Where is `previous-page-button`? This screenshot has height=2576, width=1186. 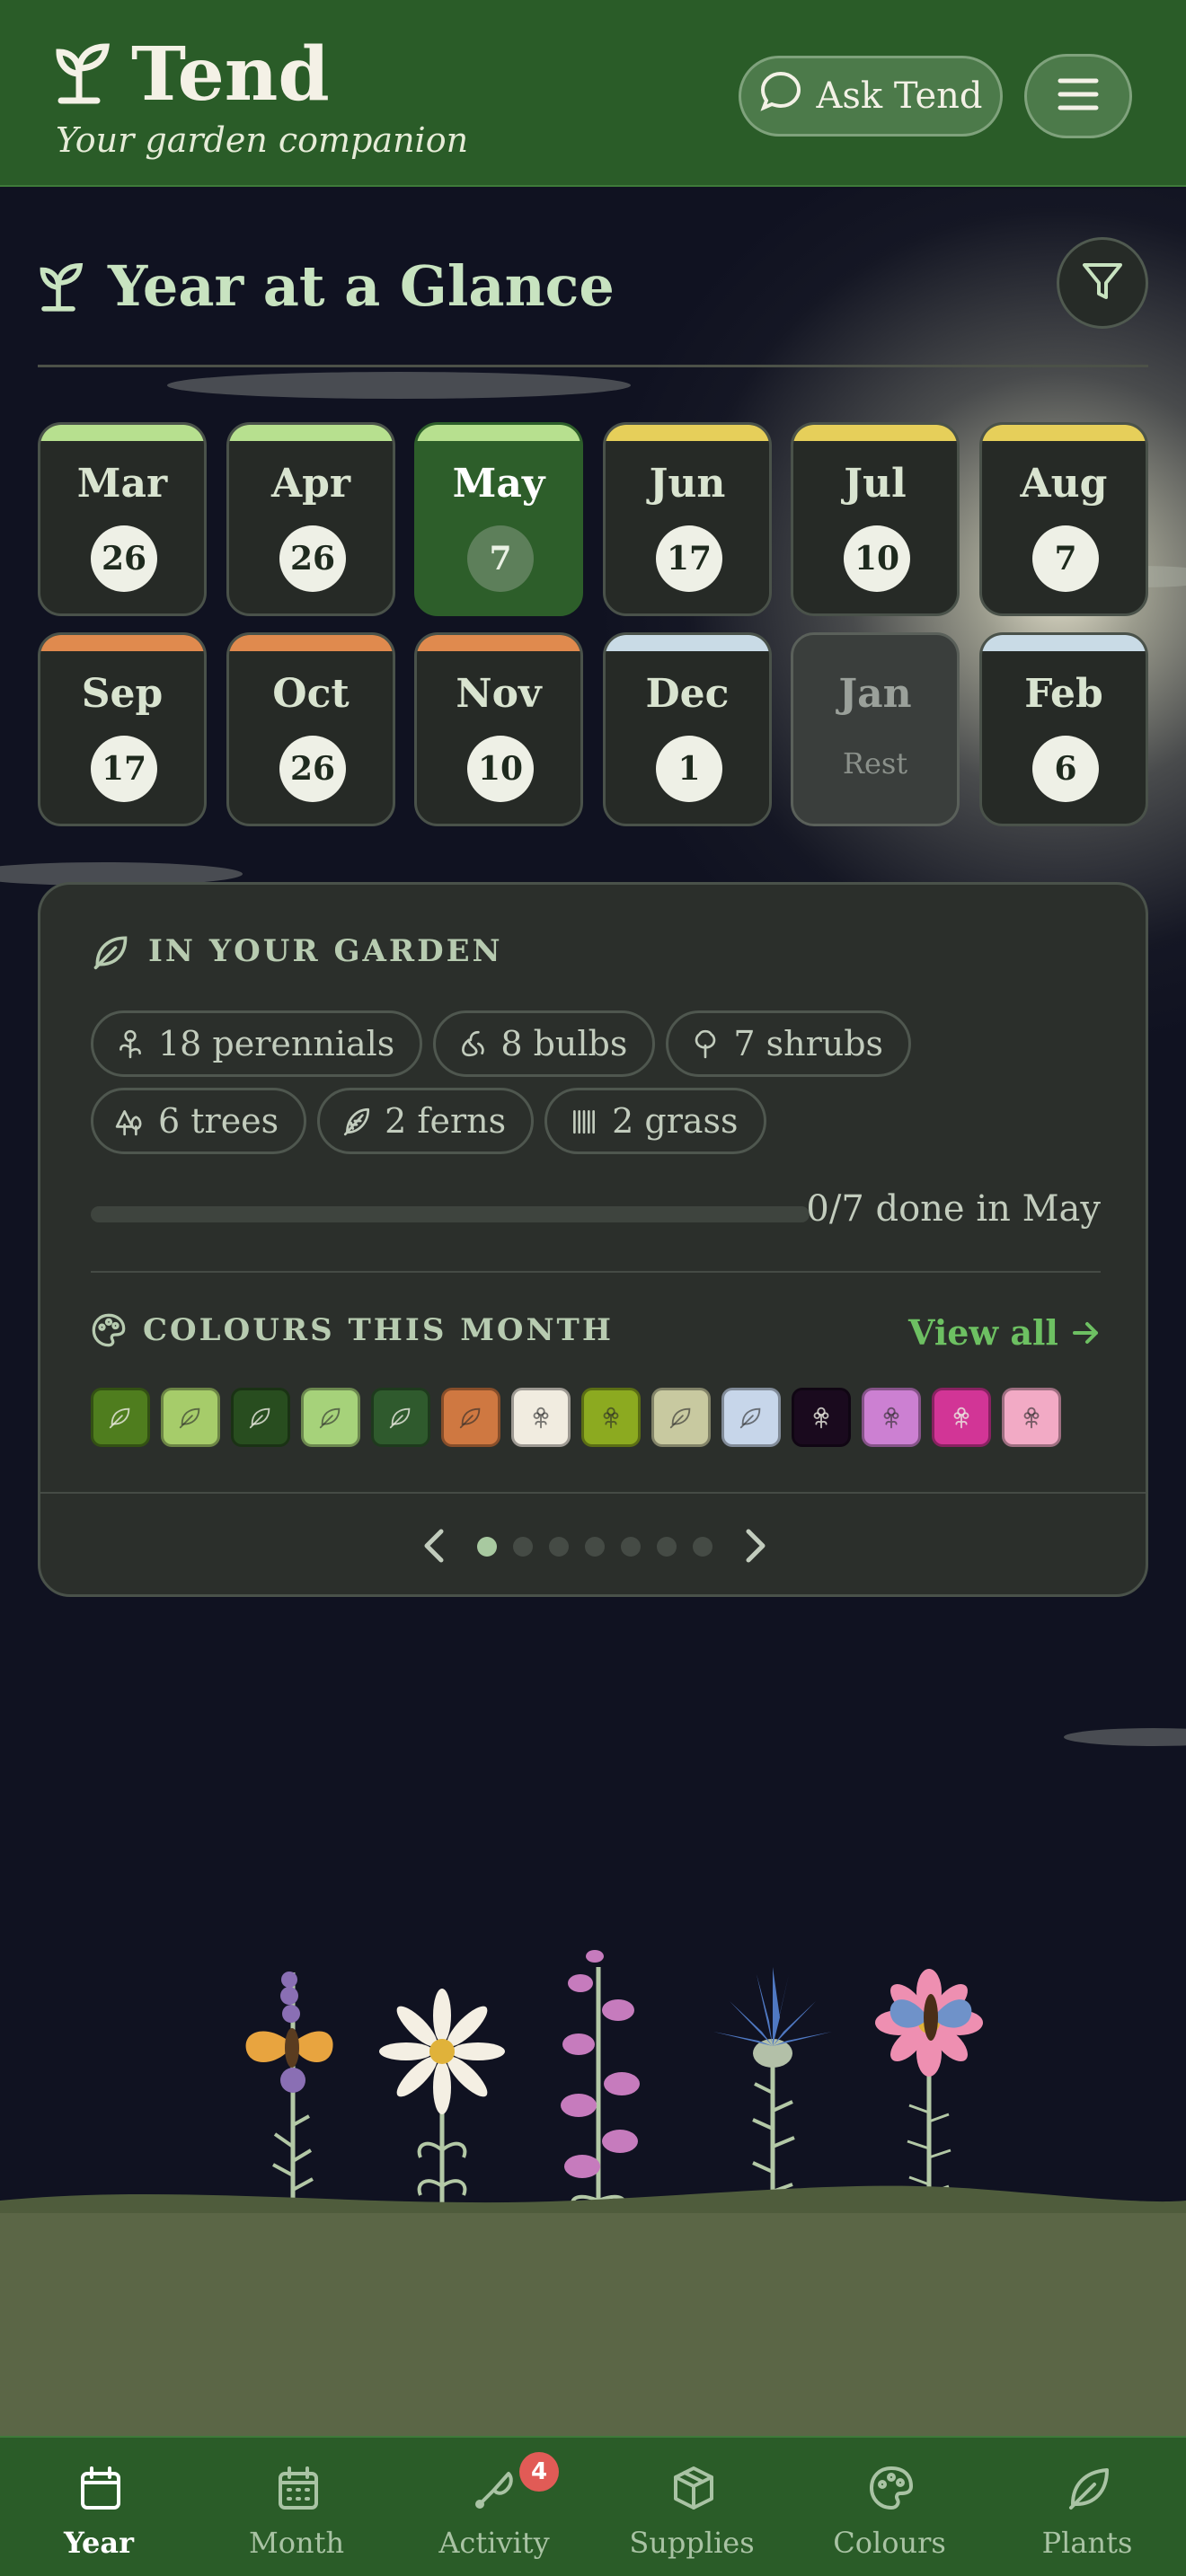 previous-page-button is located at coordinates (433, 1548).